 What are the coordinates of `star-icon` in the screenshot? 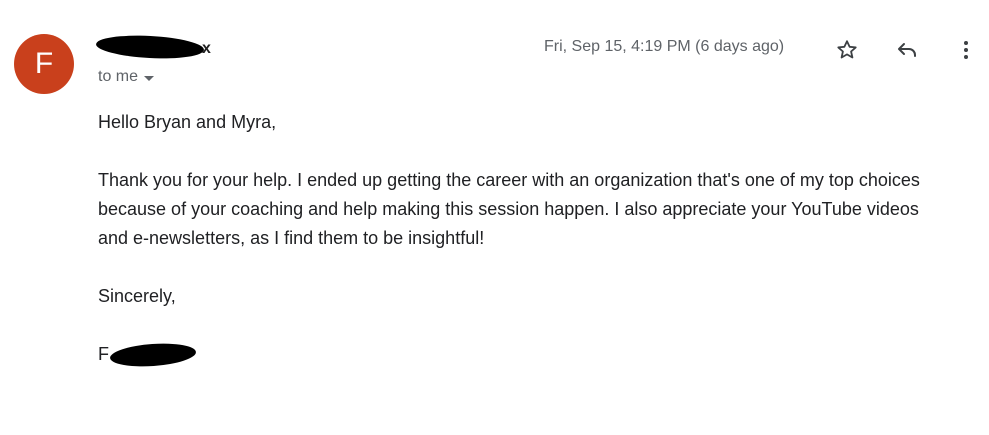 It's located at (847, 49).